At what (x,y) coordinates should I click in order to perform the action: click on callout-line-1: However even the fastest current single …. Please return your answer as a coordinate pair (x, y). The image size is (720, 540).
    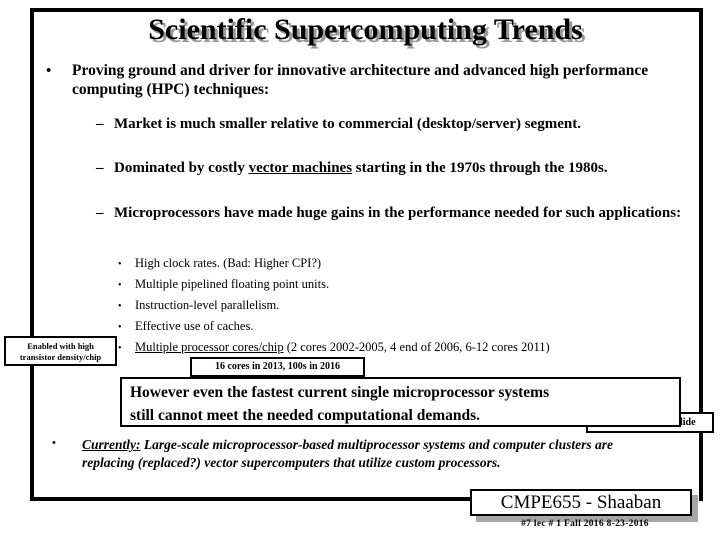
    Looking at the image, I should click on (340, 392).